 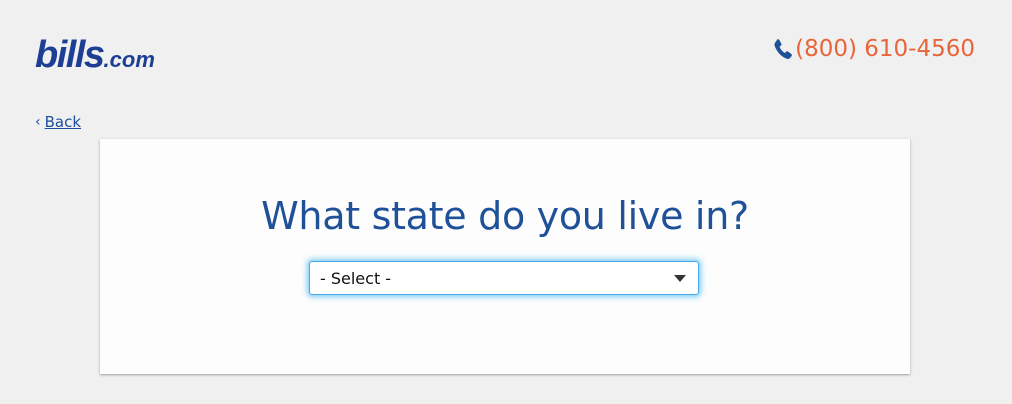 I want to click on phone-number-link: (800) 610-4560, so click(x=874, y=49).